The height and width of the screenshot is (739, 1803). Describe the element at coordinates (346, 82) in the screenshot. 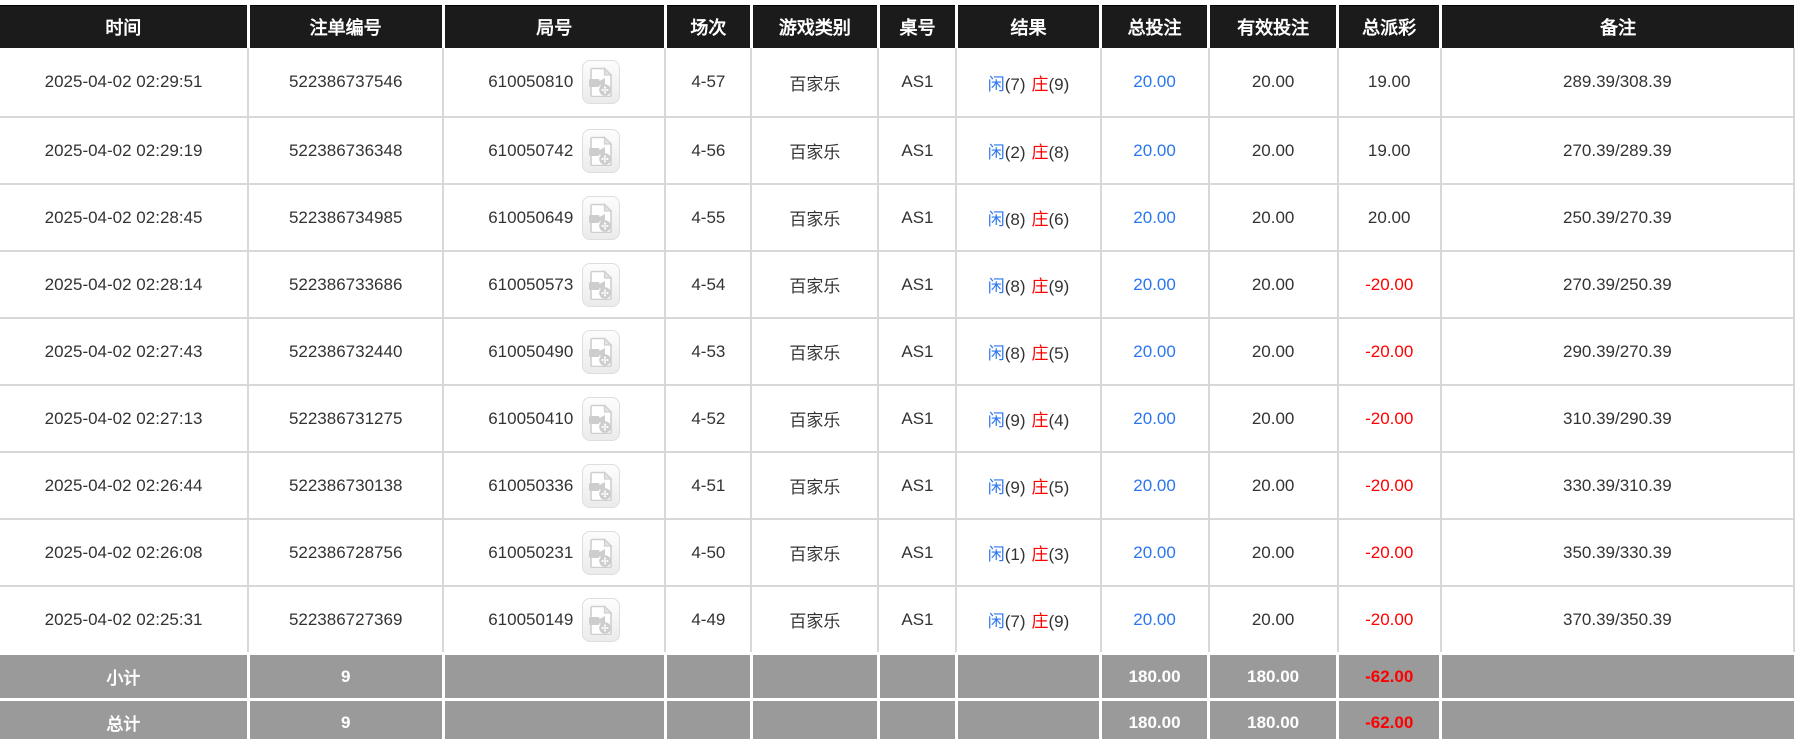

I see `cell-bet-id: 522386737546` at that location.